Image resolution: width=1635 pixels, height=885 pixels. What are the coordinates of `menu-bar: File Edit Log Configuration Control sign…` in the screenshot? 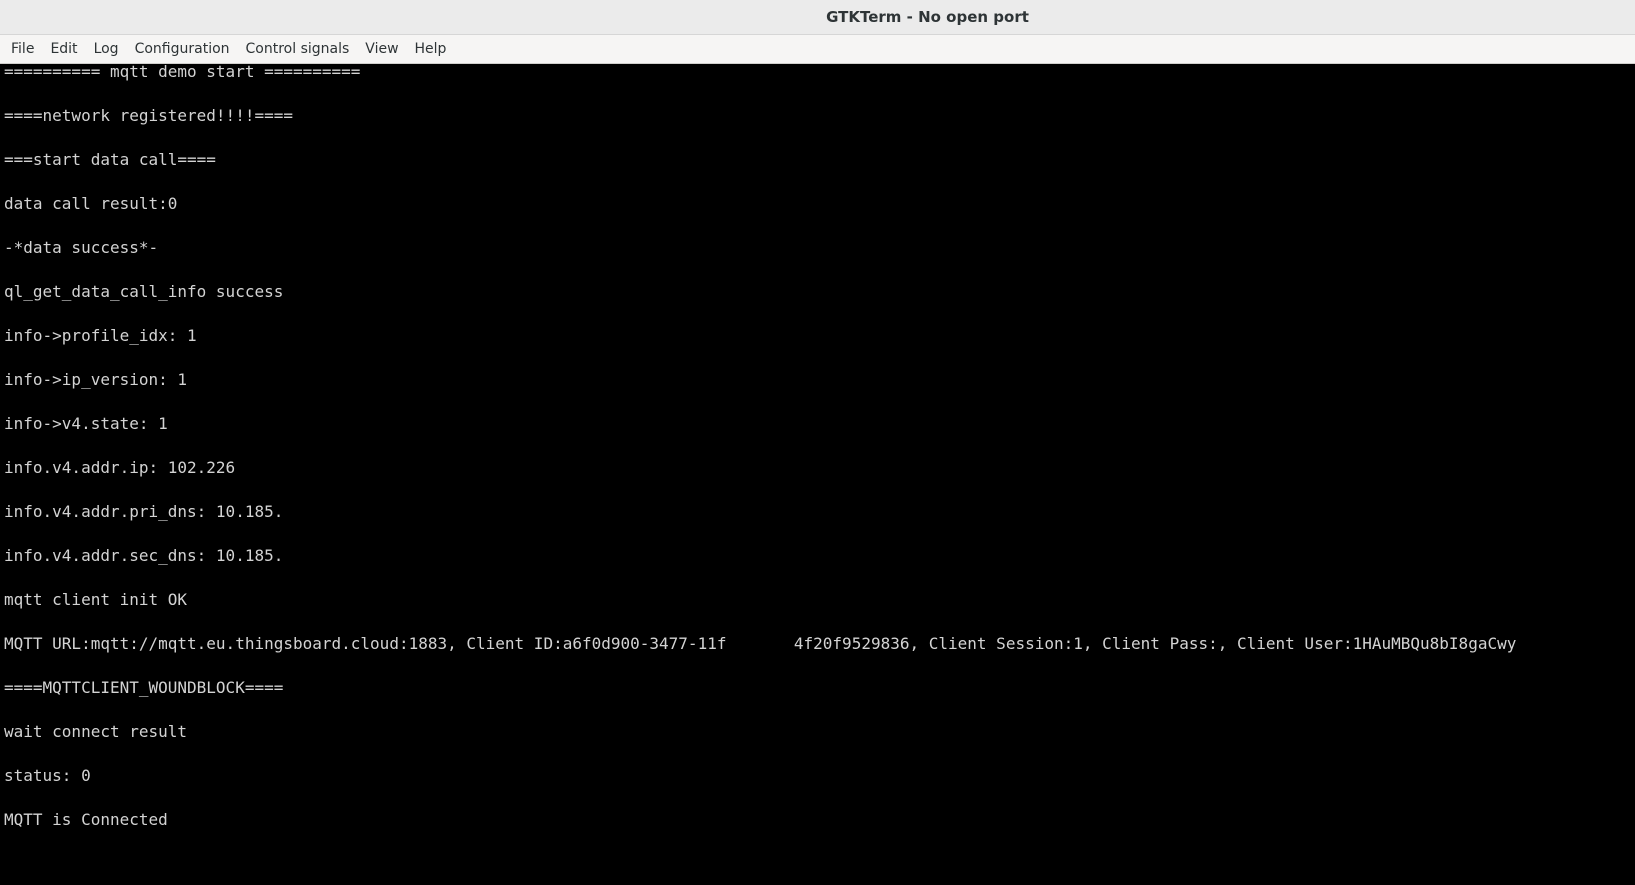 It's located at (817, 49).